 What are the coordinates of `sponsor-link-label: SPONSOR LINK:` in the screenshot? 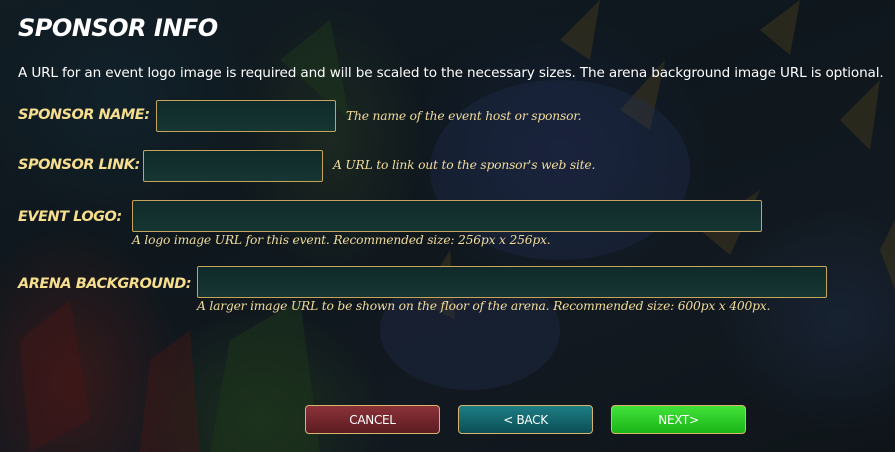 It's located at (79, 165).